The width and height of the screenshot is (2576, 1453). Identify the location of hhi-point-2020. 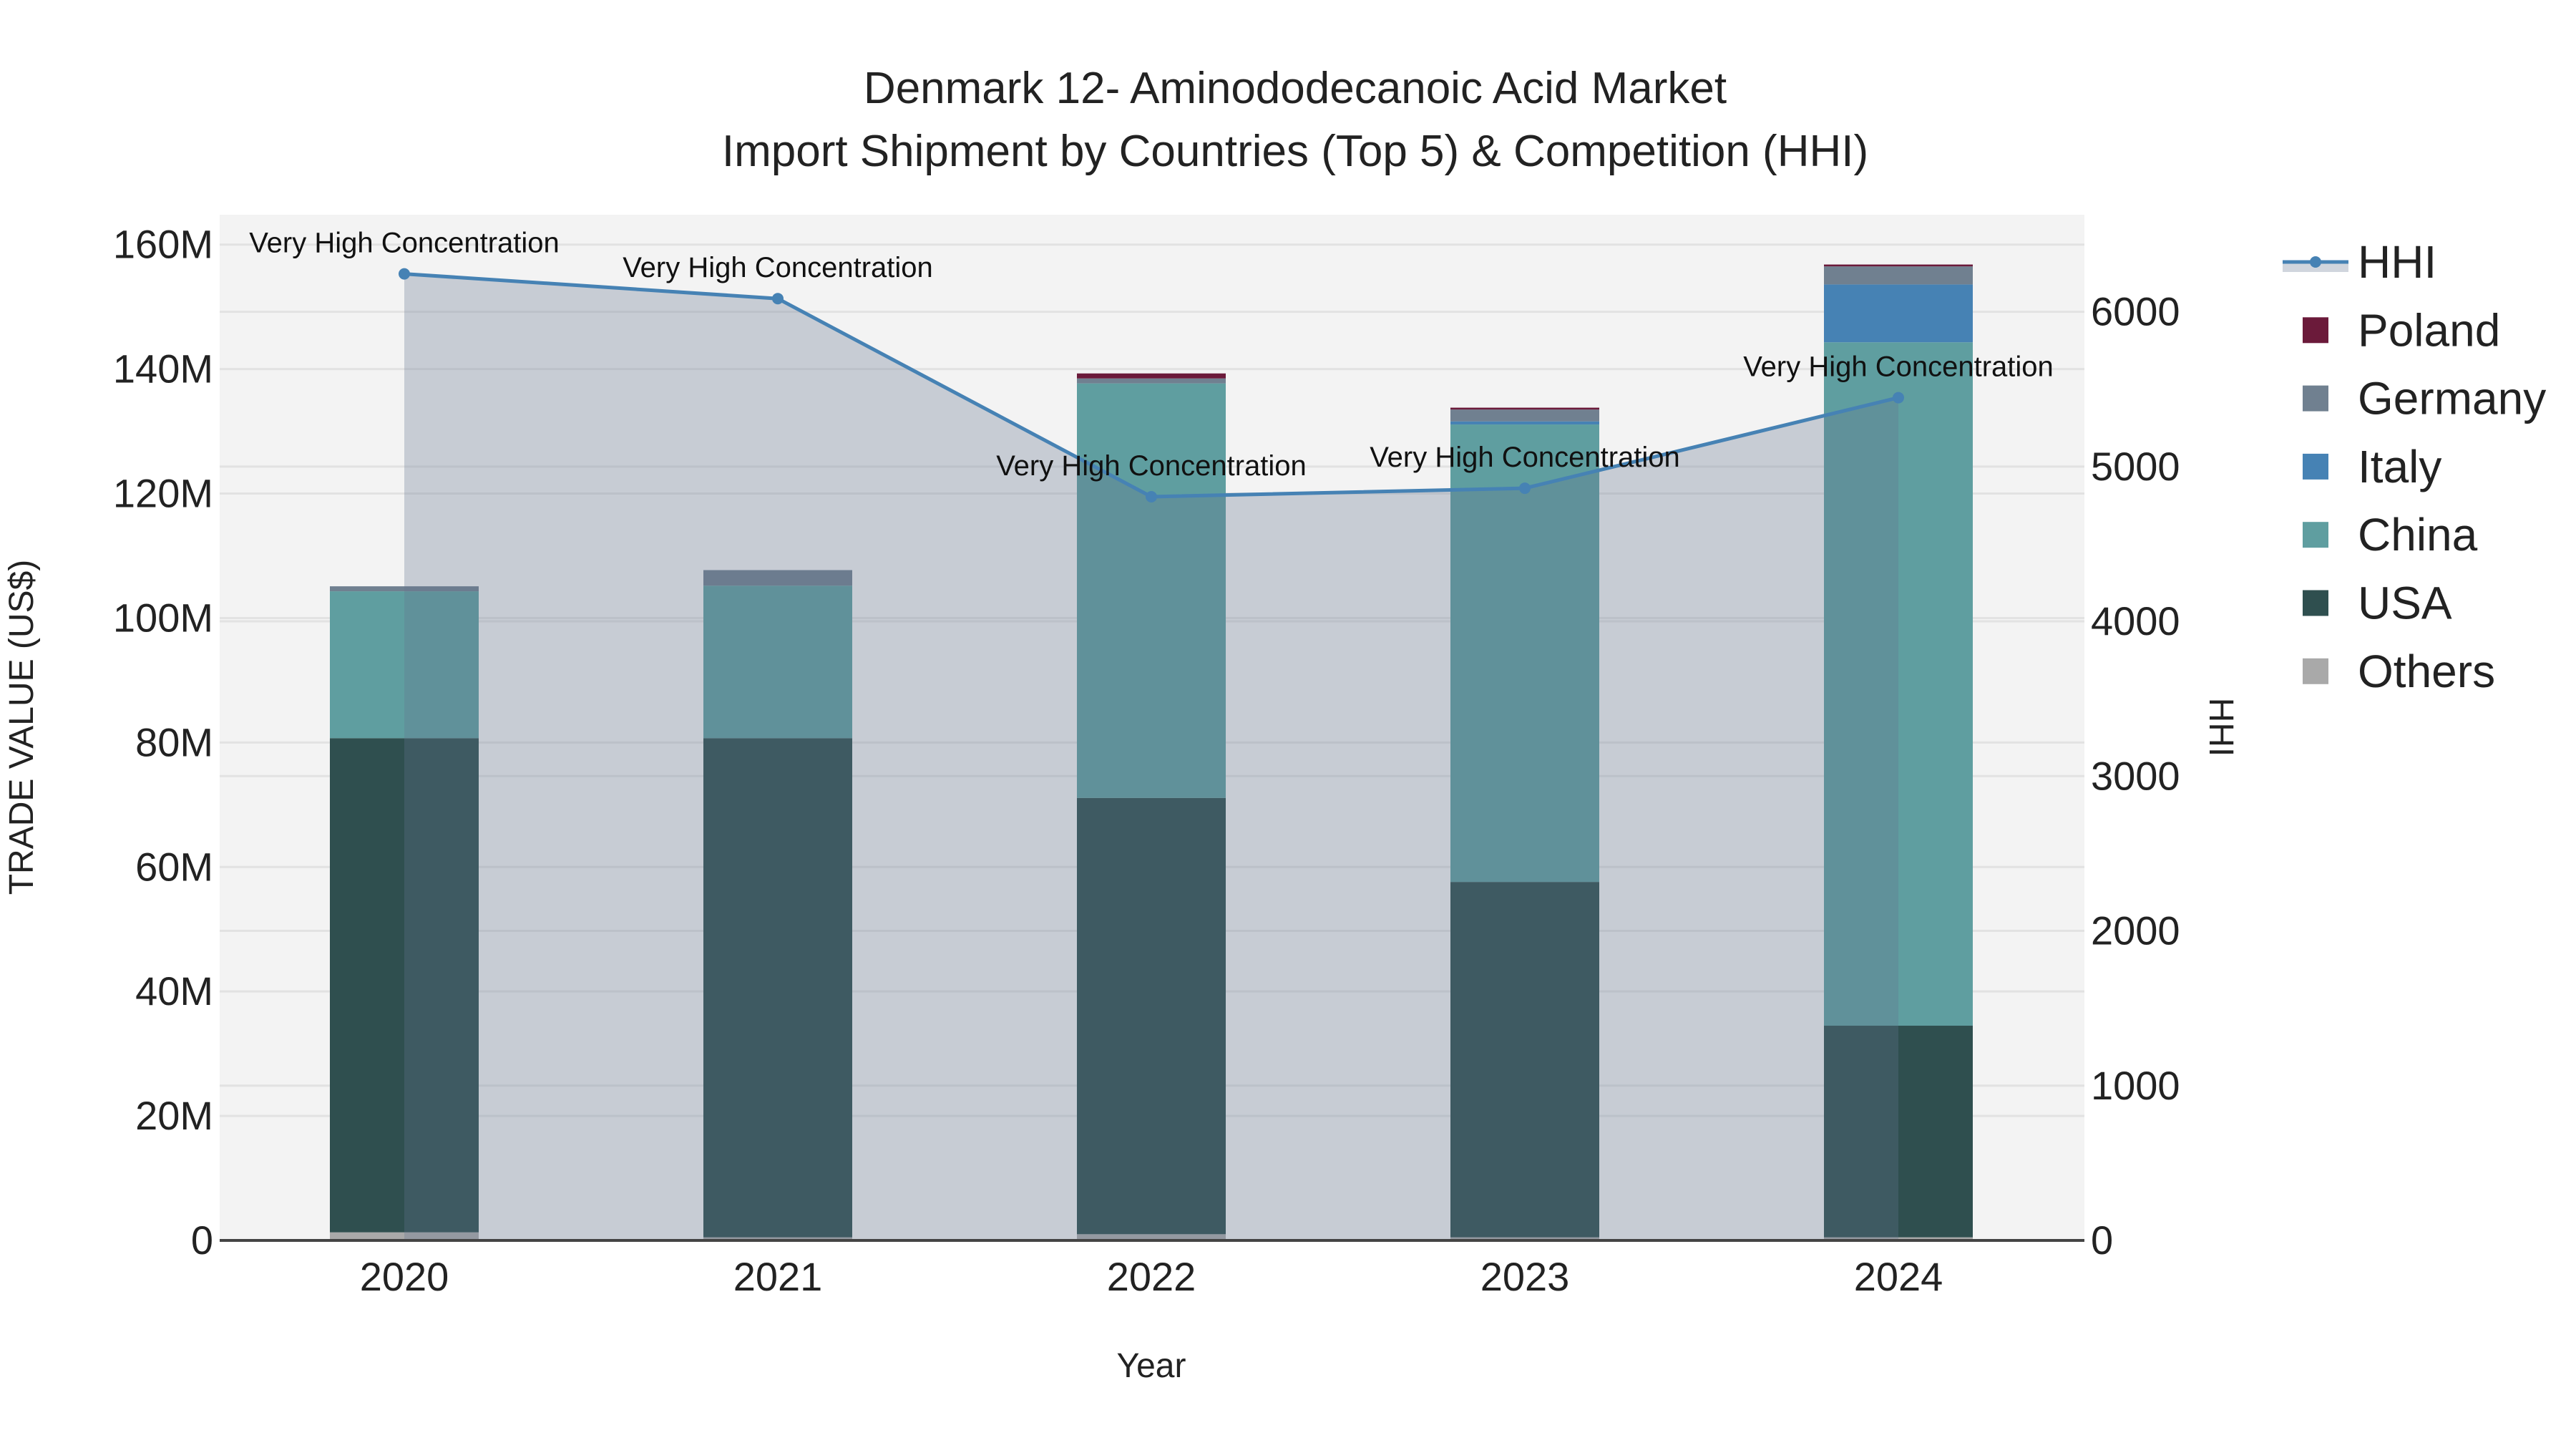
(404, 274).